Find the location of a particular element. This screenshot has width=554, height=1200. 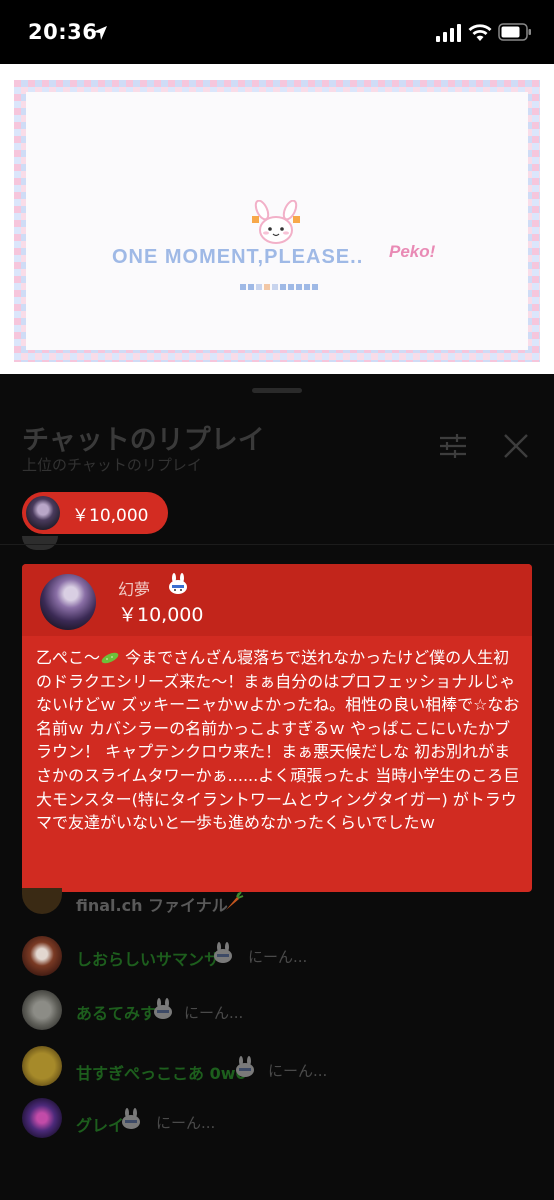

close-icon is located at coordinates (516, 446).